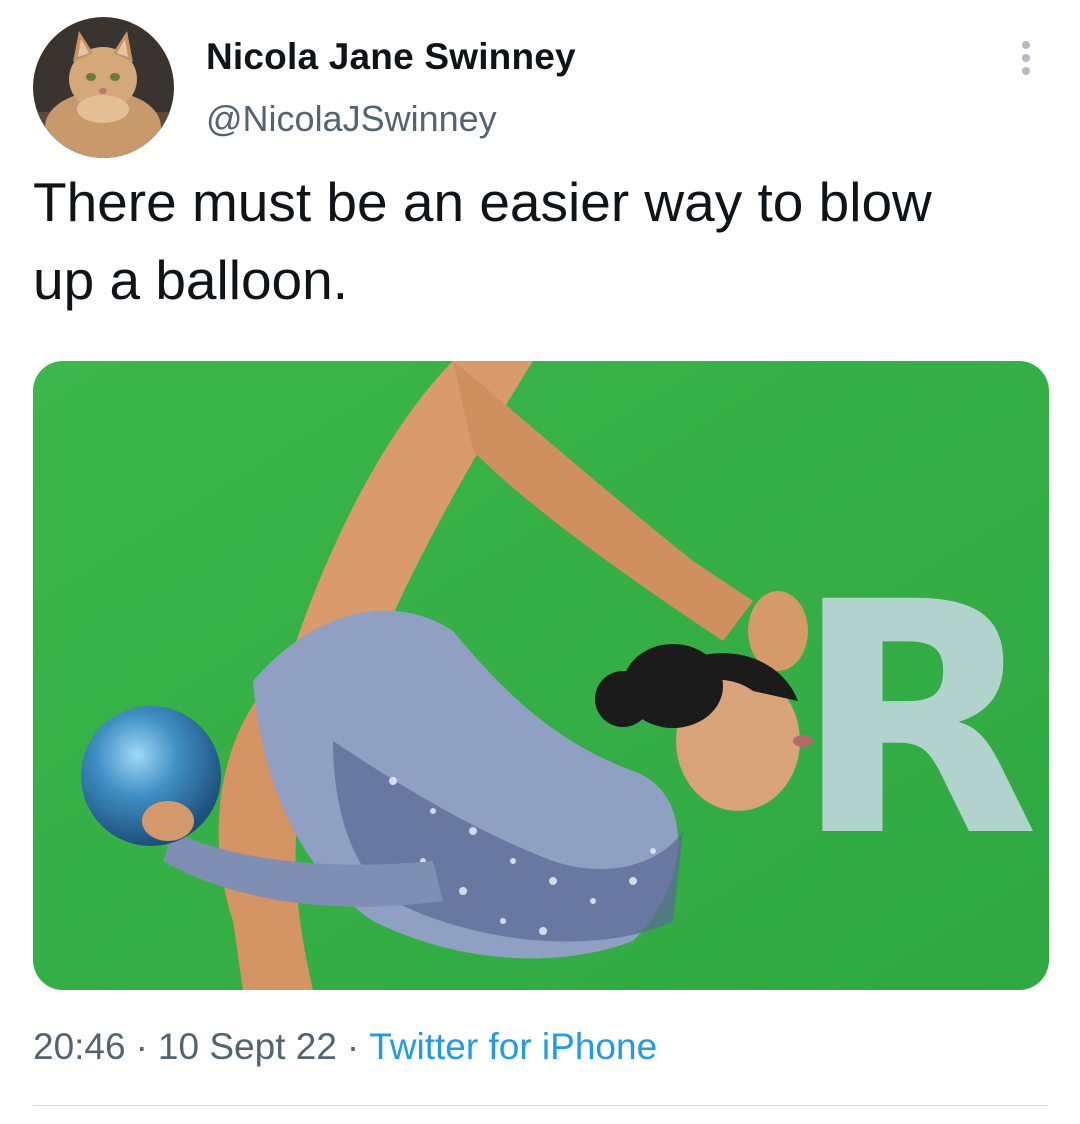 This screenshot has height=1124, width=1080. Describe the element at coordinates (345, 1047) in the screenshot. I see `tweet-meta: 20:46 · 10 Sept 22 · Twitter for iPhone` at that location.